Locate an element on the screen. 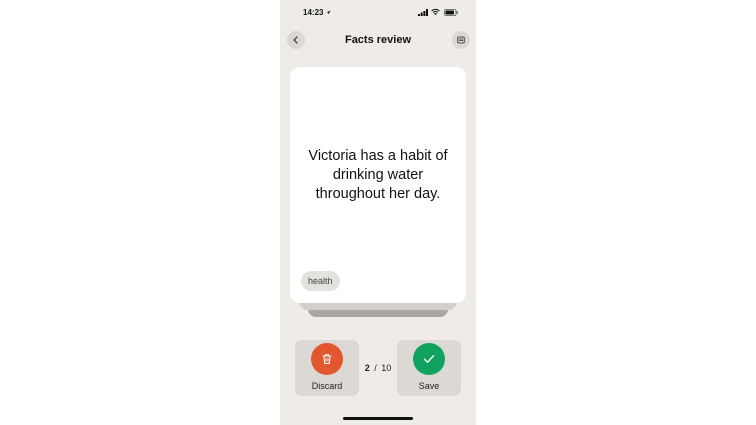  page-title: Facts review is located at coordinates (378, 40).